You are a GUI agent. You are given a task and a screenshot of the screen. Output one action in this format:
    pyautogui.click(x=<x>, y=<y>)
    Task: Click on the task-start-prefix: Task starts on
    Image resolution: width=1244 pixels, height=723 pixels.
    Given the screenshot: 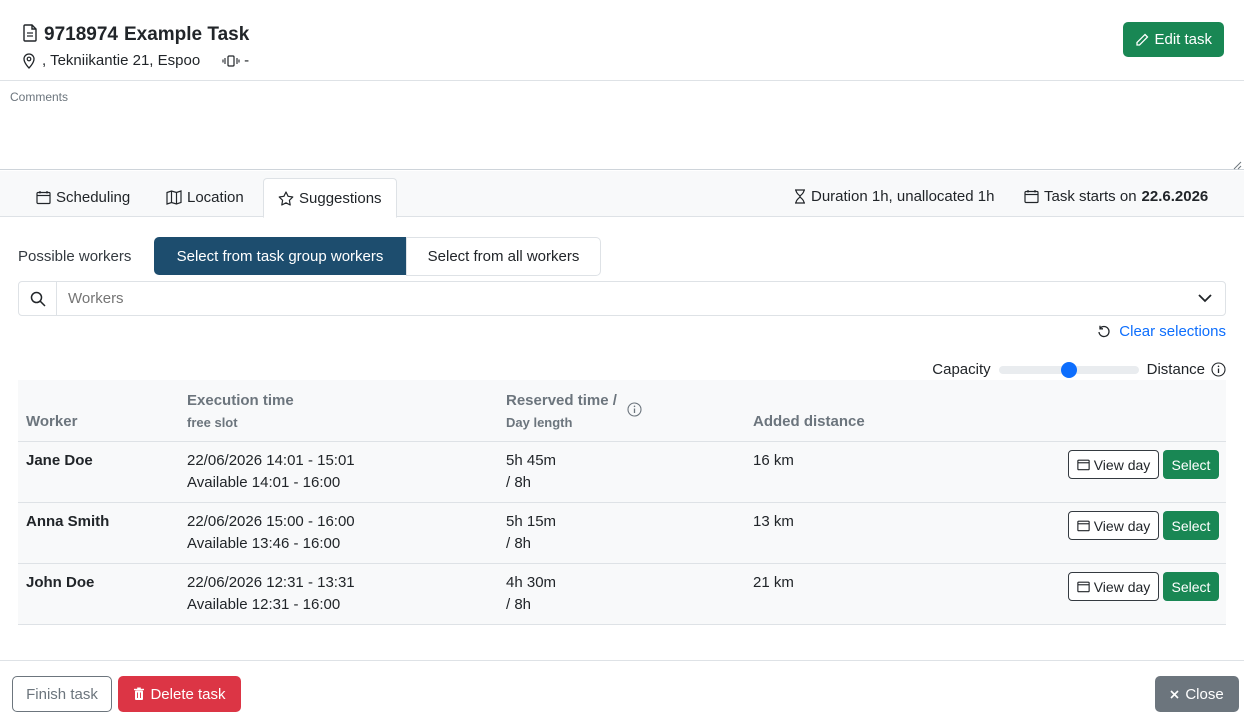 What is the action you would take?
    pyautogui.click(x=1090, y=196)
    